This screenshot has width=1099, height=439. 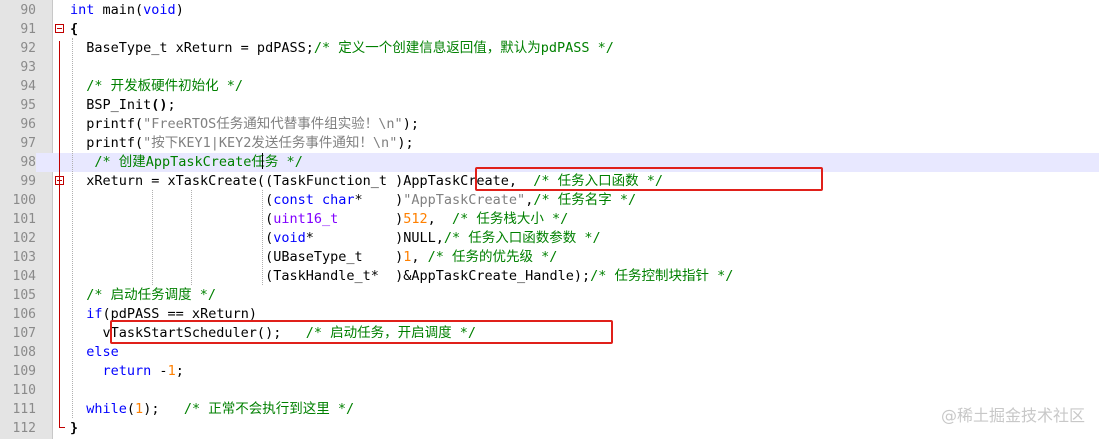 I want to click on line-number: 96, so click(x=28, y=124).